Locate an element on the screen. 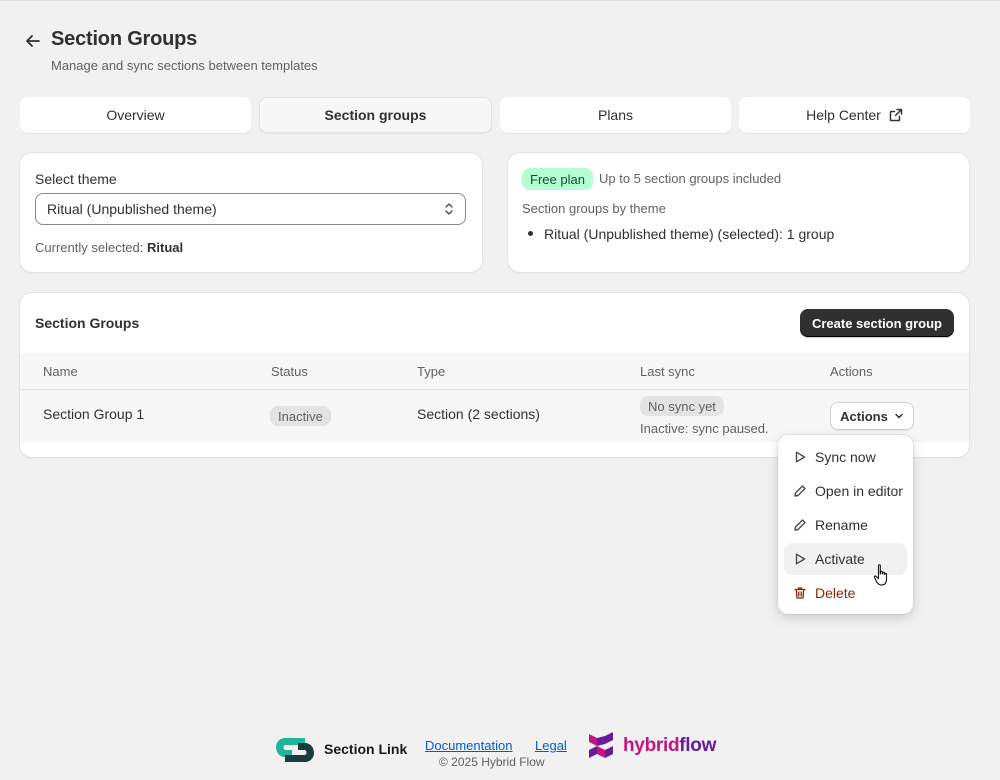 Image resolution: width=1000 pixels, height=780 pixels. tab-label: Plans is located at coordinates (615, 115).